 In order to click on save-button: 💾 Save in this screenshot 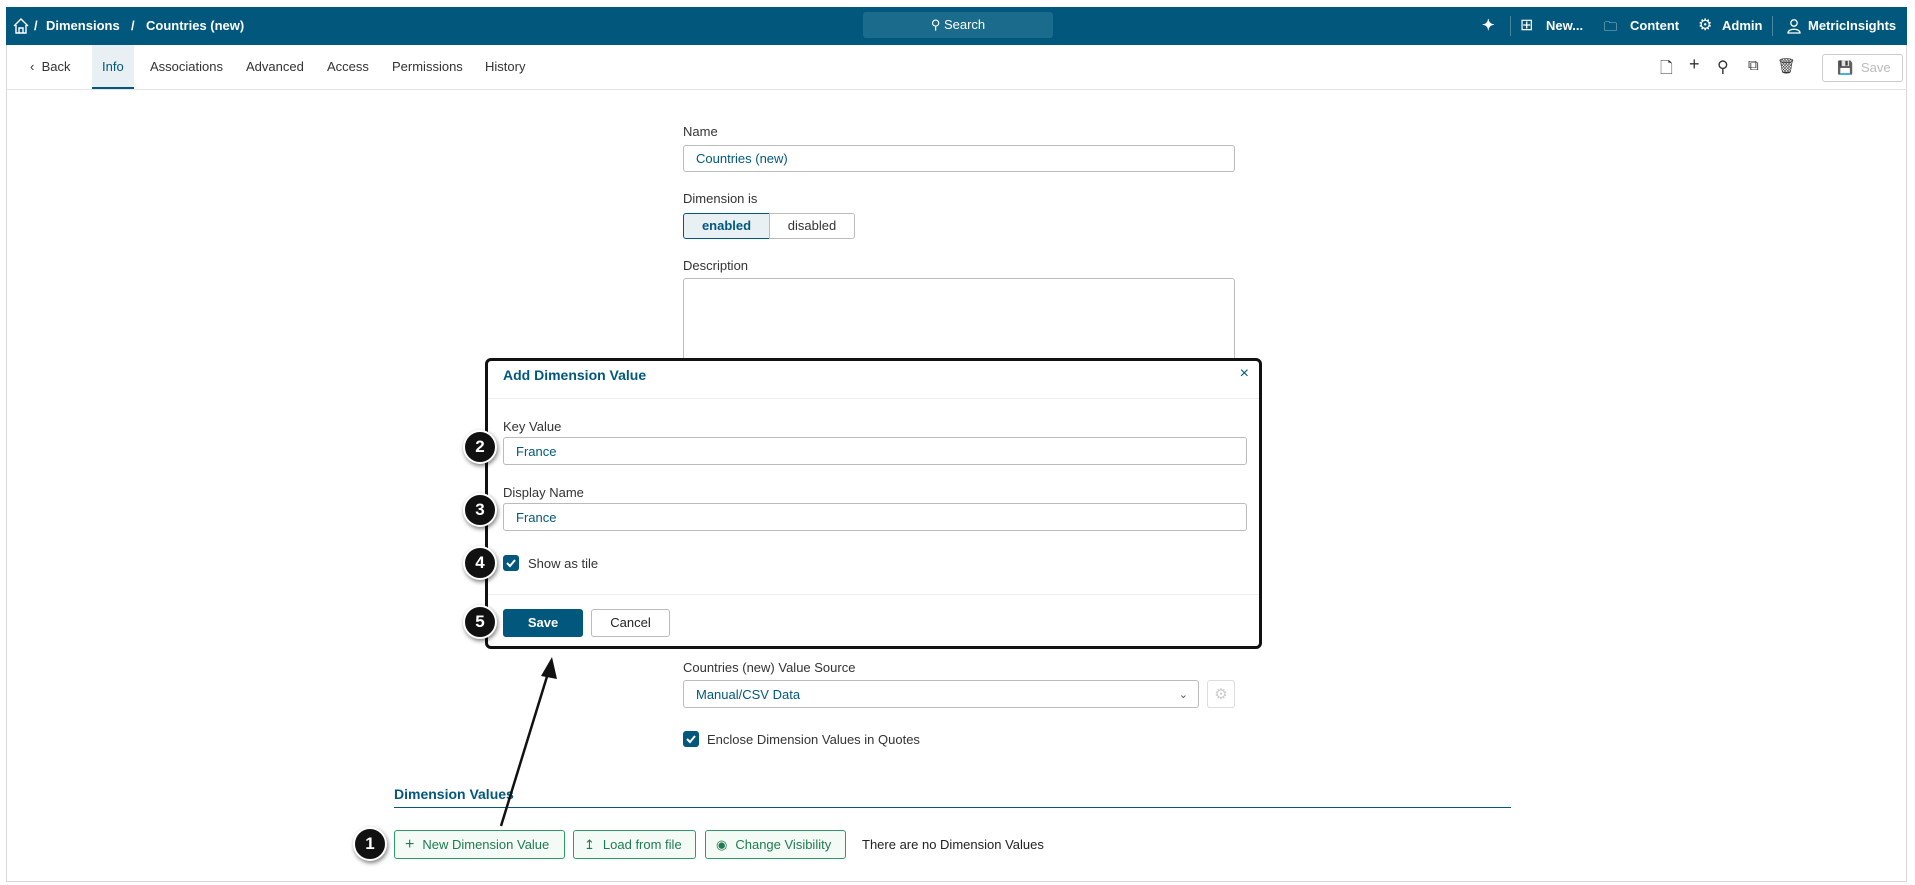, I will do `click(1862, 68)`.